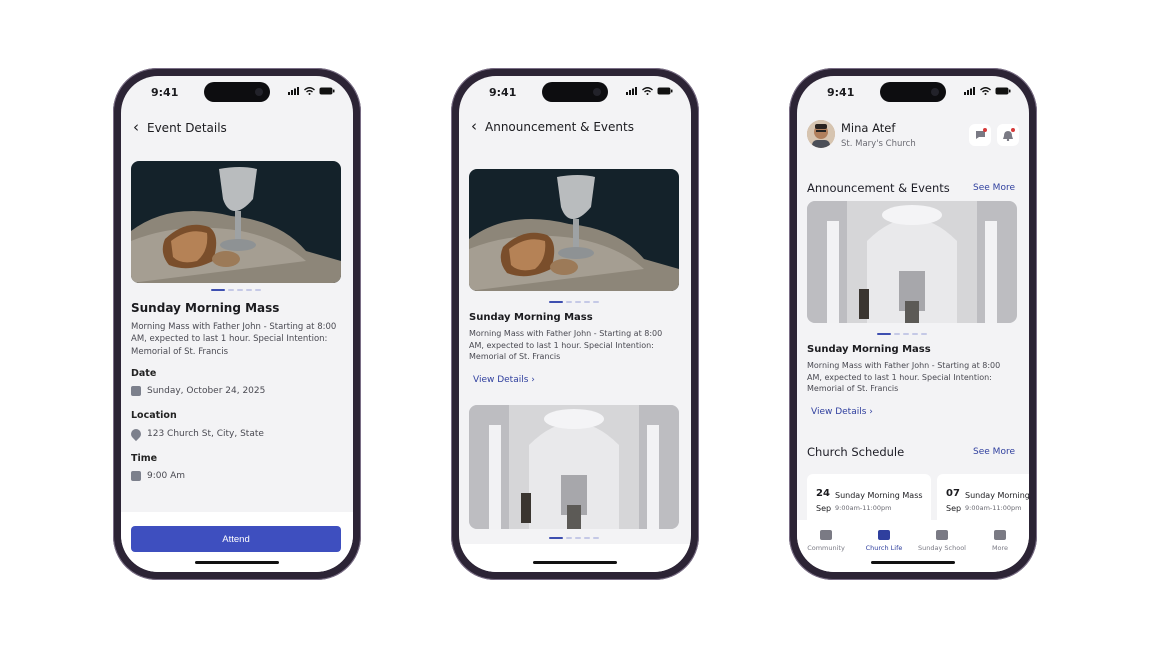 The image size is (1152, 647). What do you see at coordinates (942, 535) in the screenshot?
I see `book-icon` at bounding box center [942, 535].